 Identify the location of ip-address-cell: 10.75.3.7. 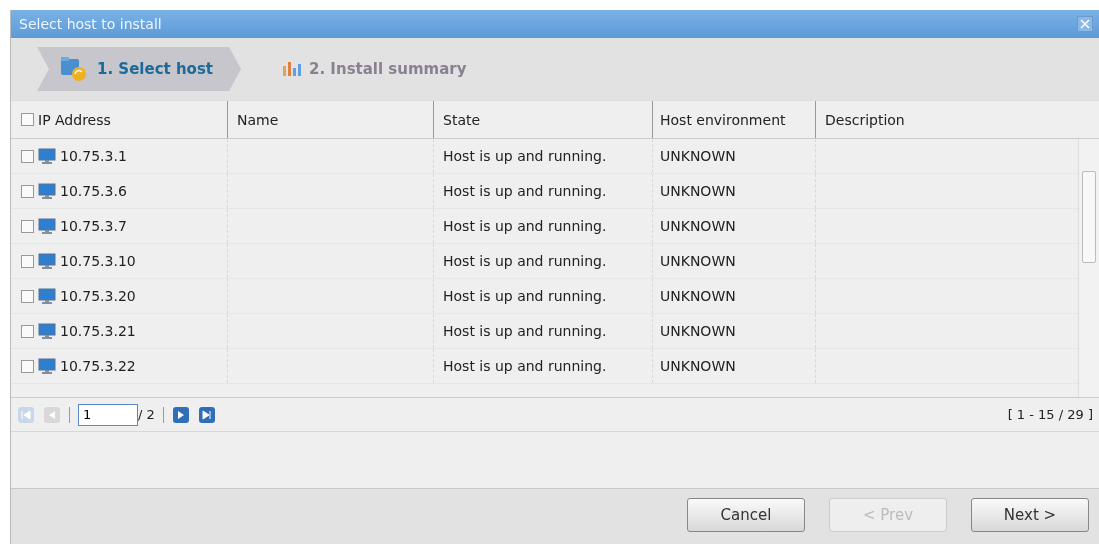
(93, 226).